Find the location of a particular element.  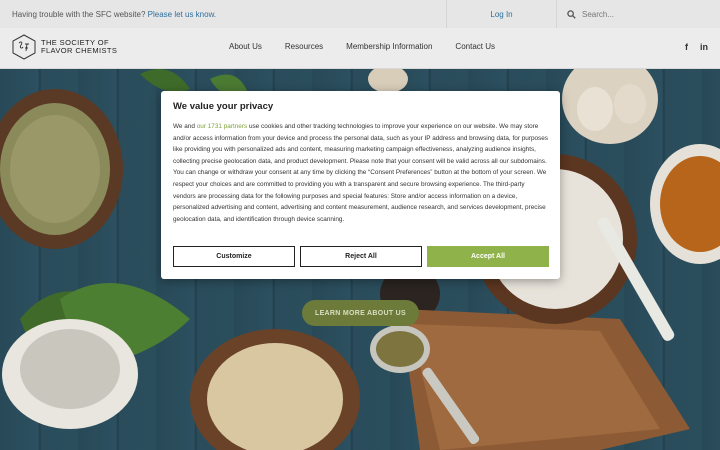

consent-buttons: Customize Reject All Accept All is located at coordinates (361, 256).